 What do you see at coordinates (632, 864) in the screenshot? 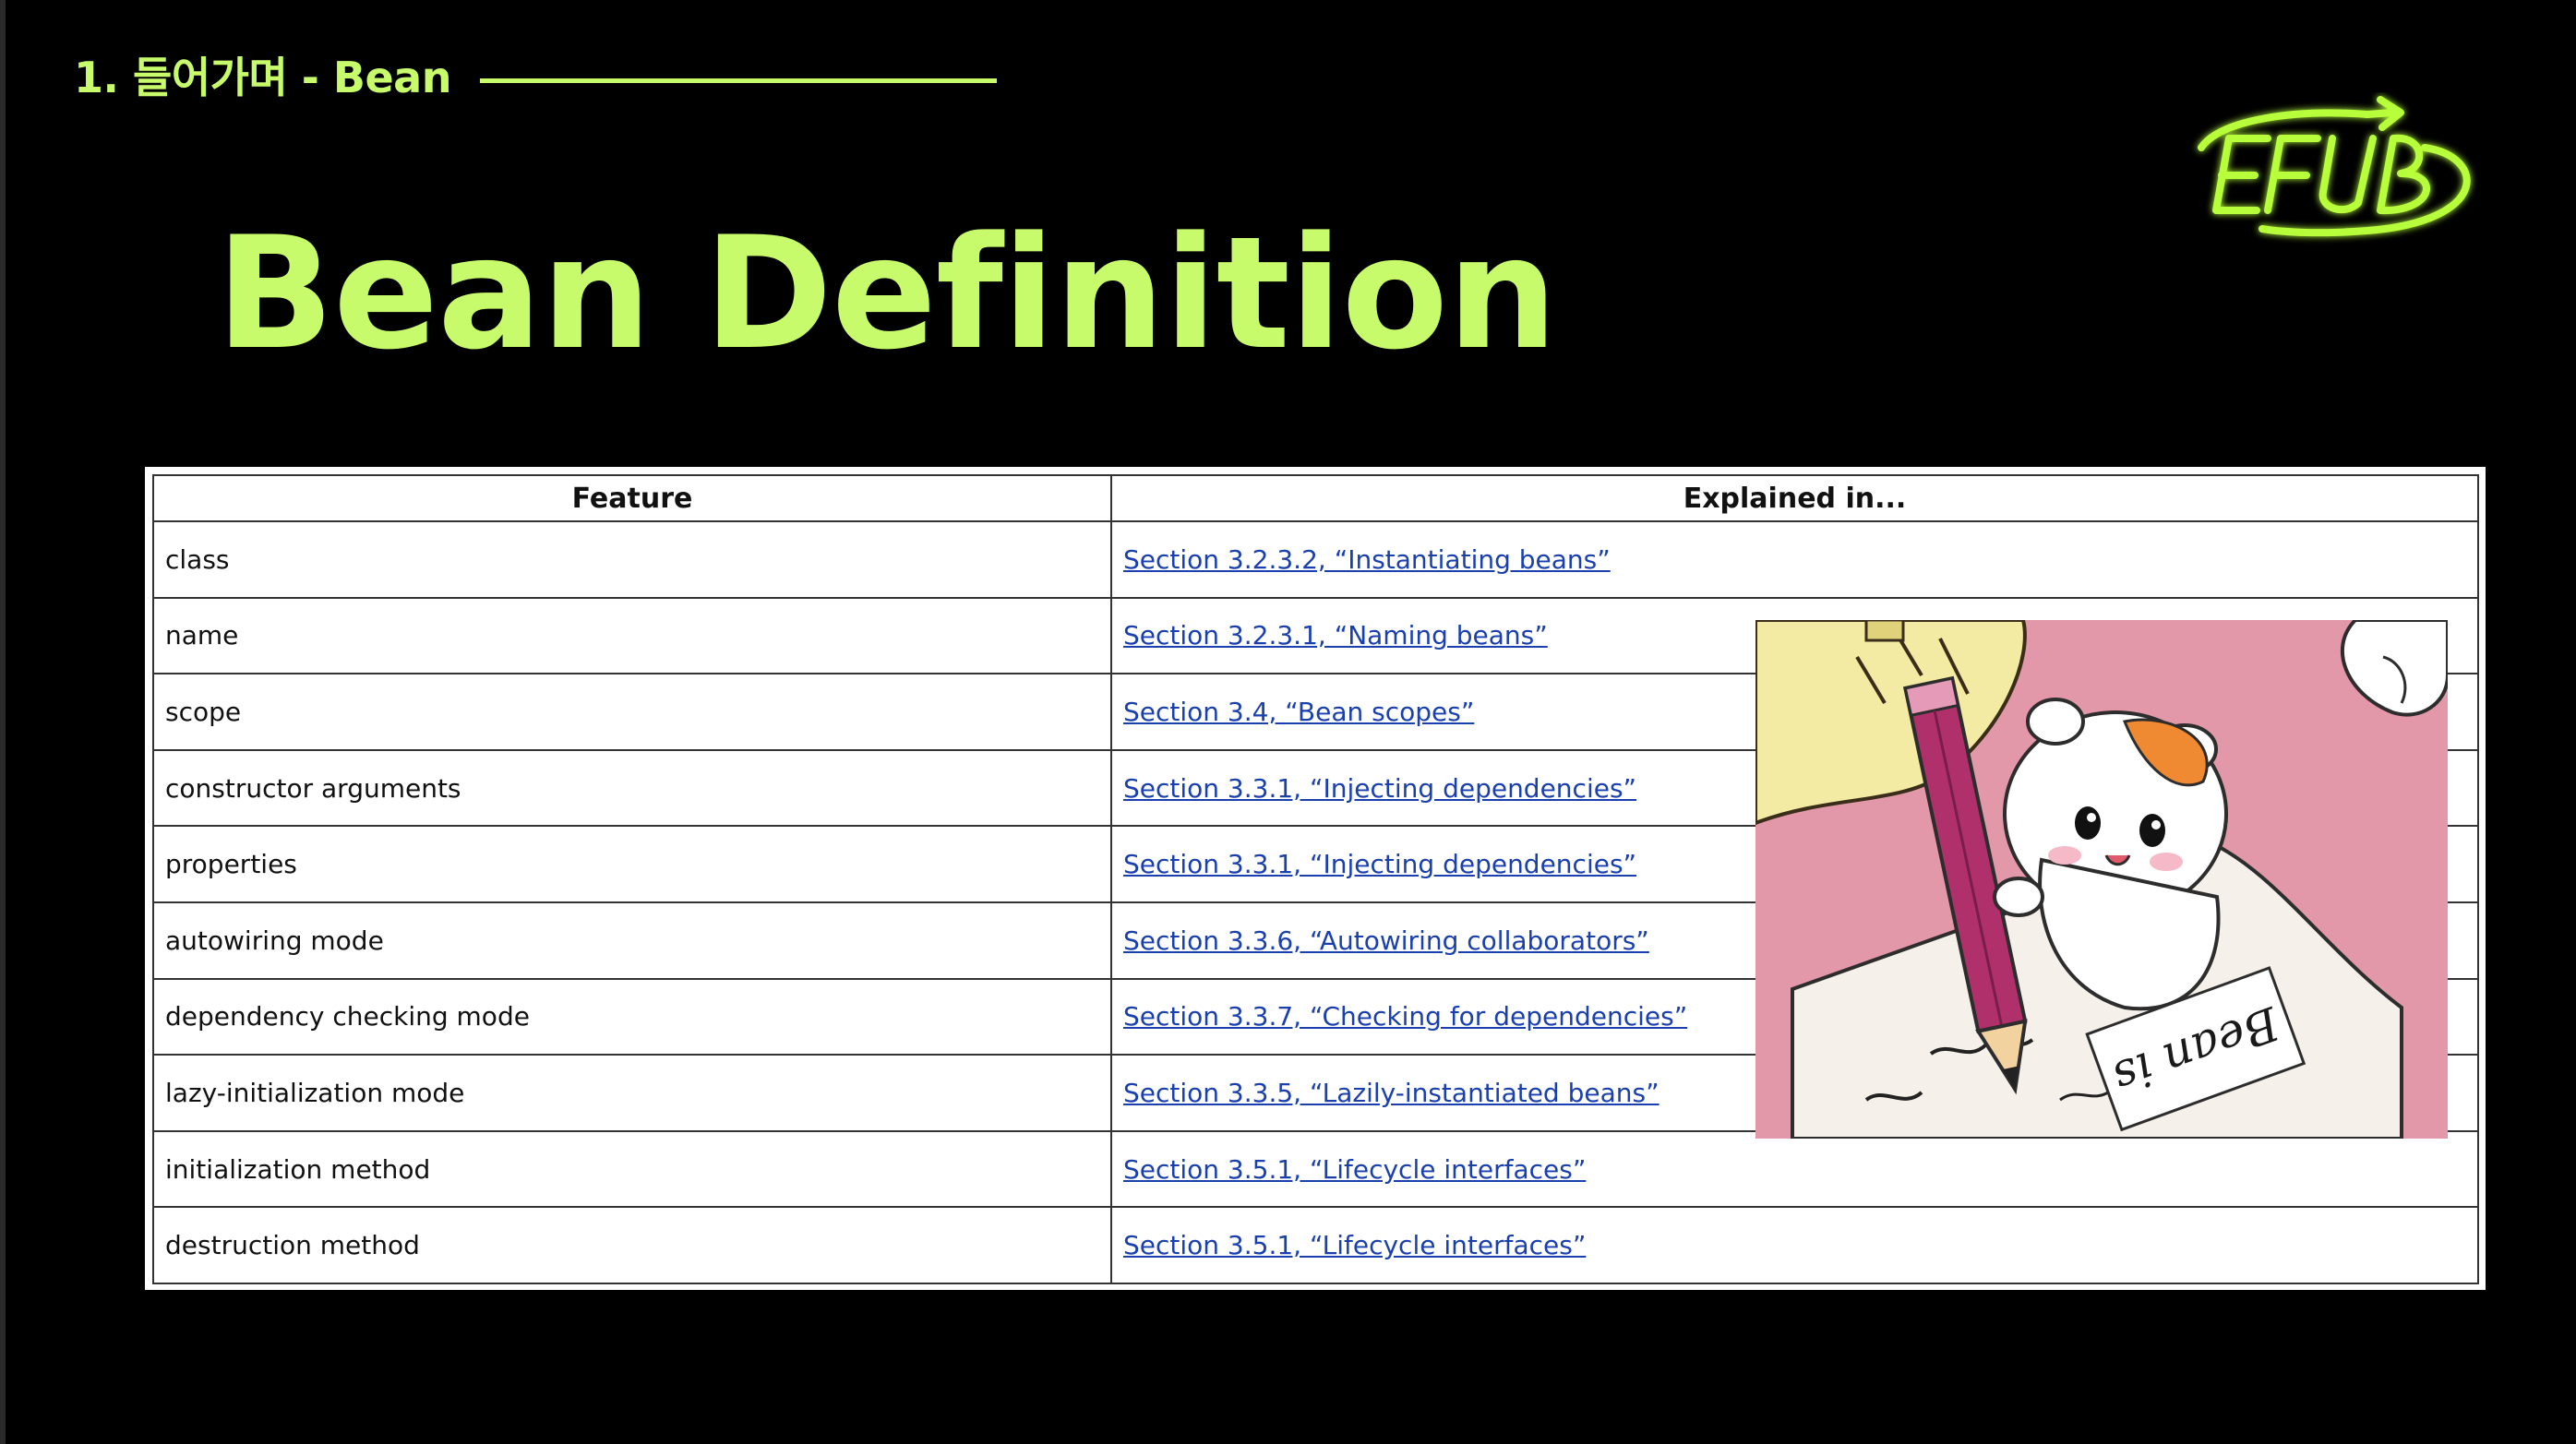
I see `feature-cell: properties` at bounding box center [632, 864].